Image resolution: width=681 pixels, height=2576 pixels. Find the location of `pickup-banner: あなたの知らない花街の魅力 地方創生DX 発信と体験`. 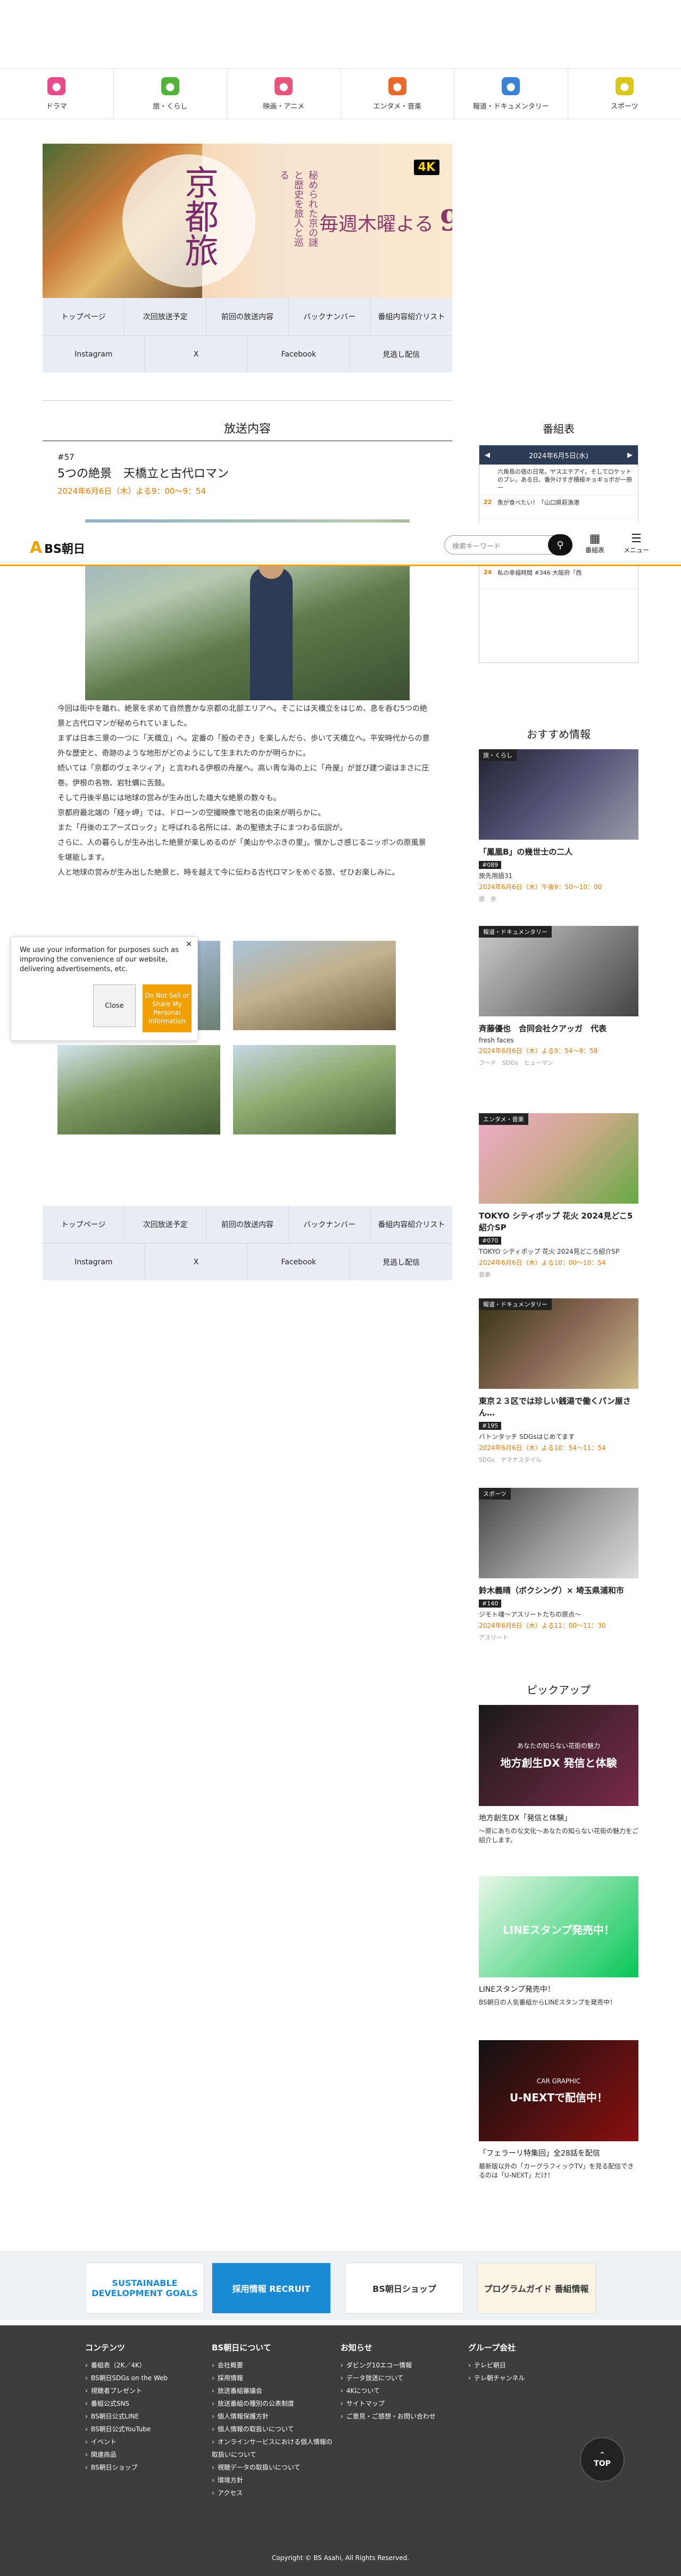

pickup-banner: あなたの知らない花街の魅力 地方創生DX 発信と体験 is located at coordinates (558, 1755).